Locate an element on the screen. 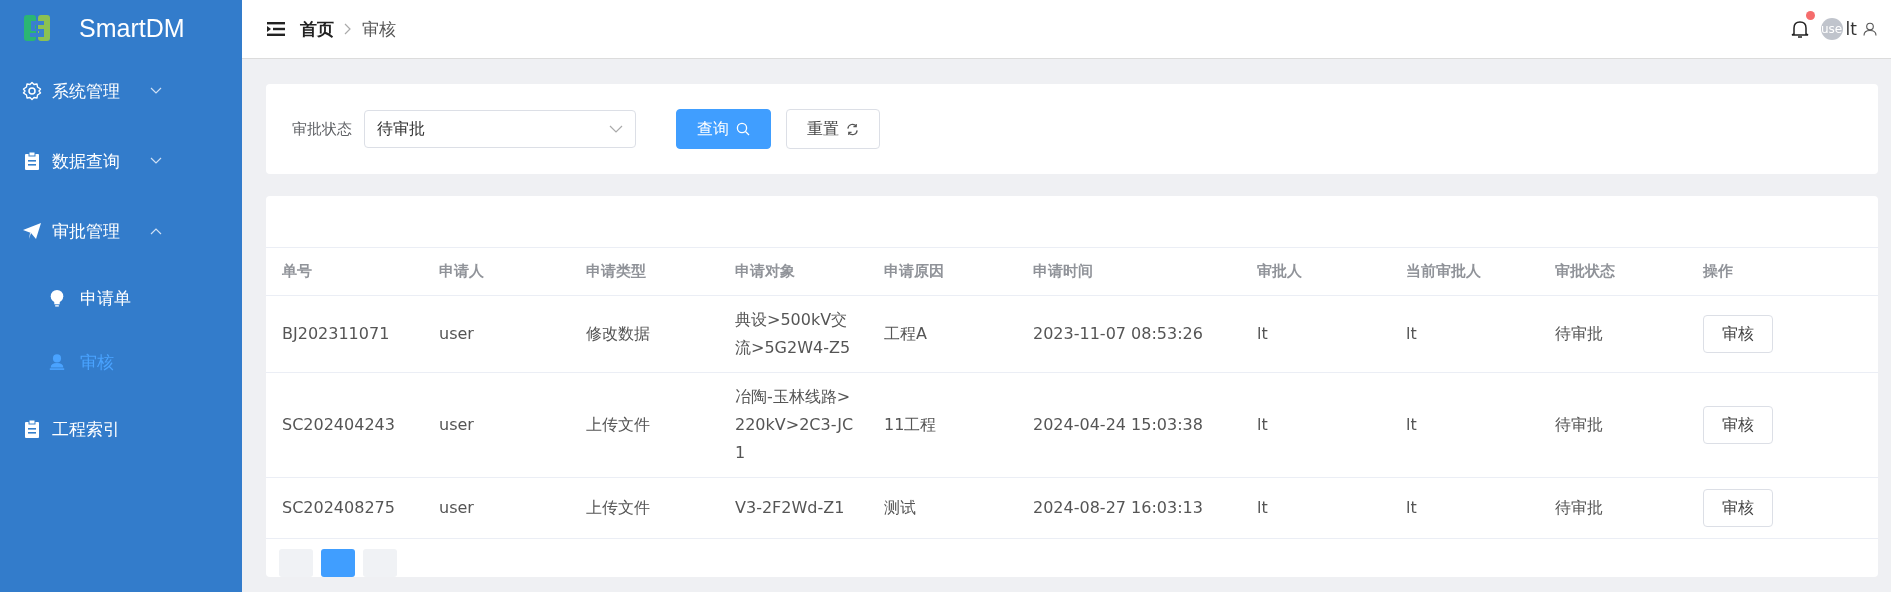 The width and height of the screenshot is (1891, 592). column-header: 申请人 is located at coordinates (461, 271).